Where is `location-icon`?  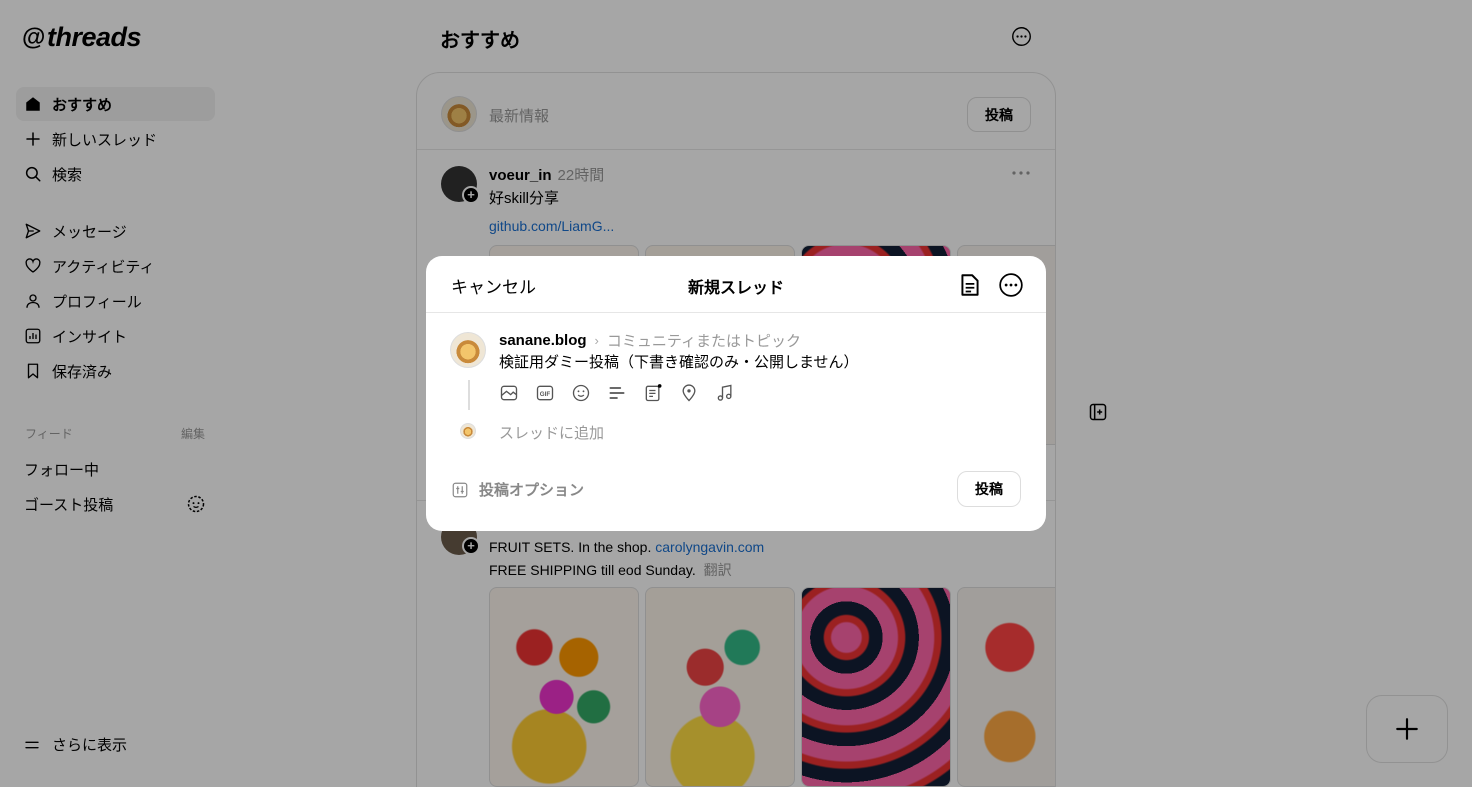
location-icon is located at coordinates (689, 393).